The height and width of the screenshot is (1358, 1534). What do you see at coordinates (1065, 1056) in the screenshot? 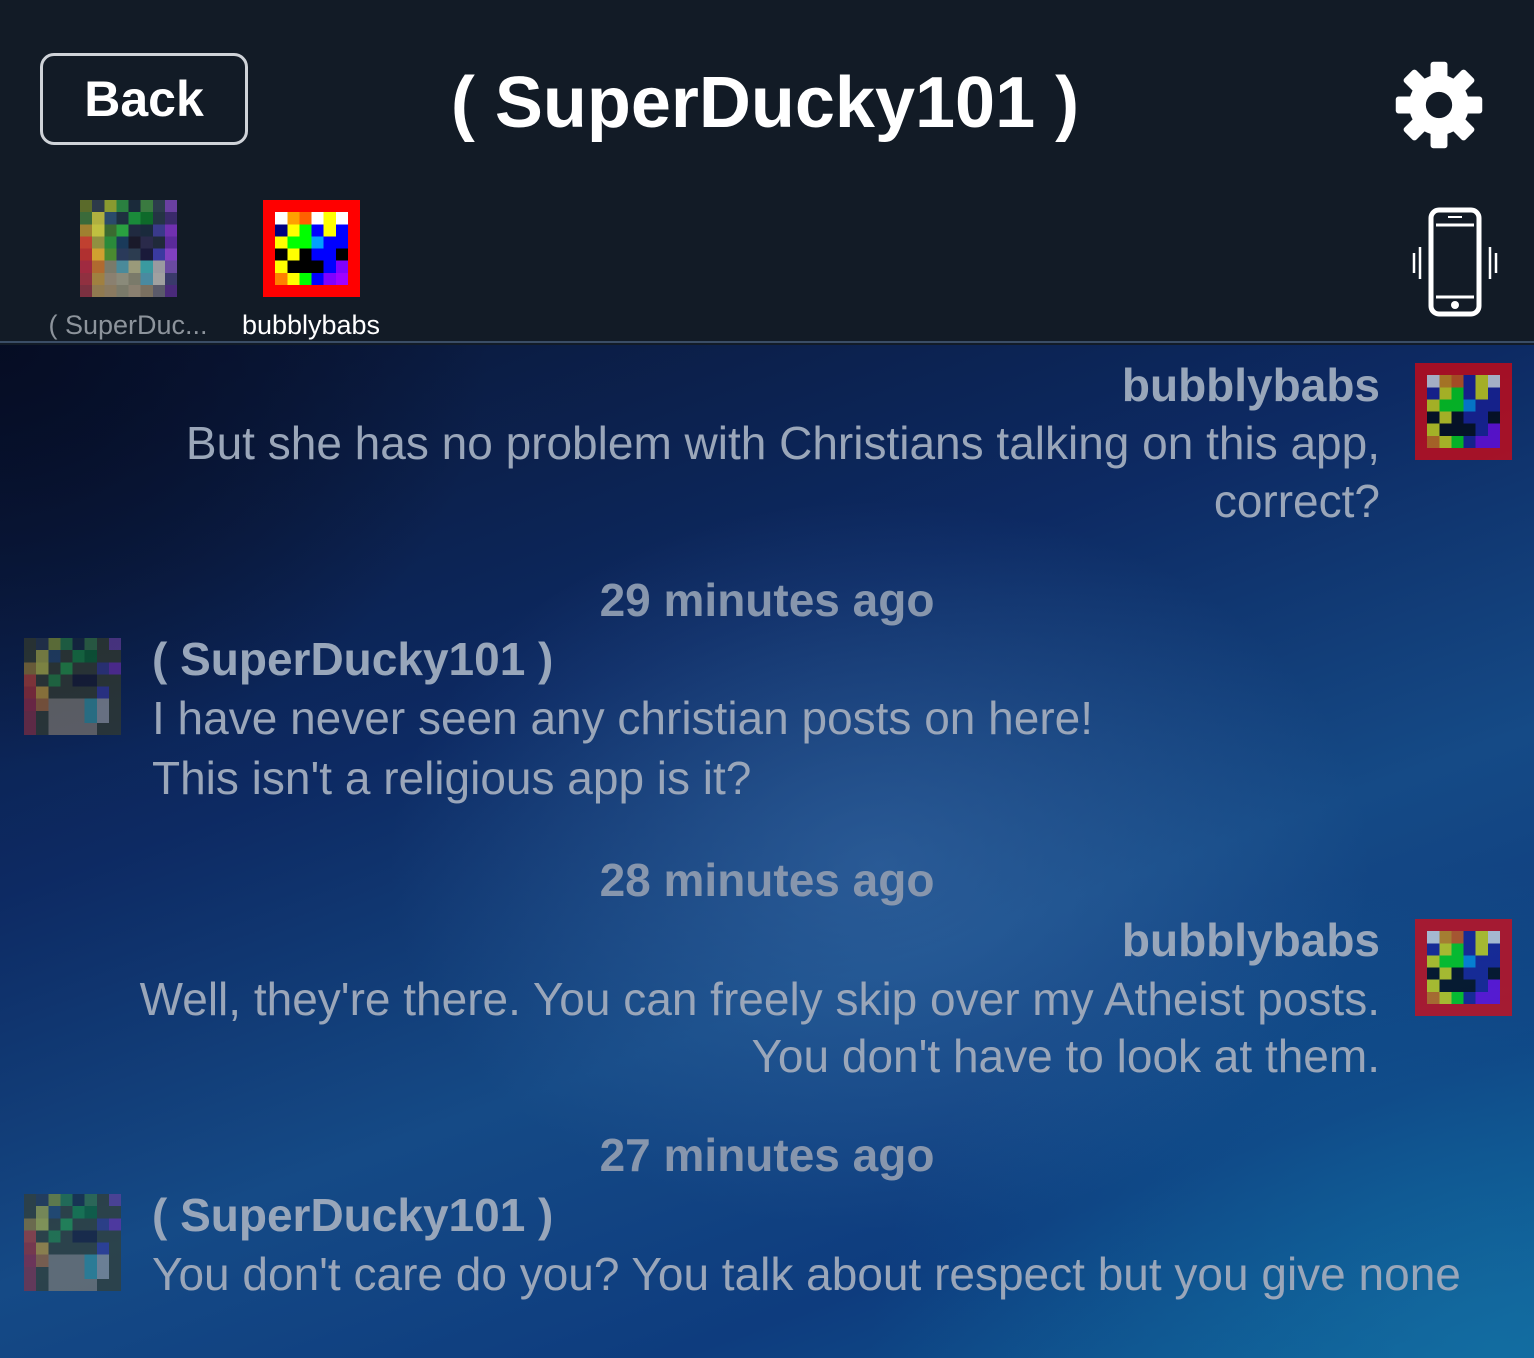
I see `message-text: You don't have to look at them.` at bounding box center [1065, 1056].